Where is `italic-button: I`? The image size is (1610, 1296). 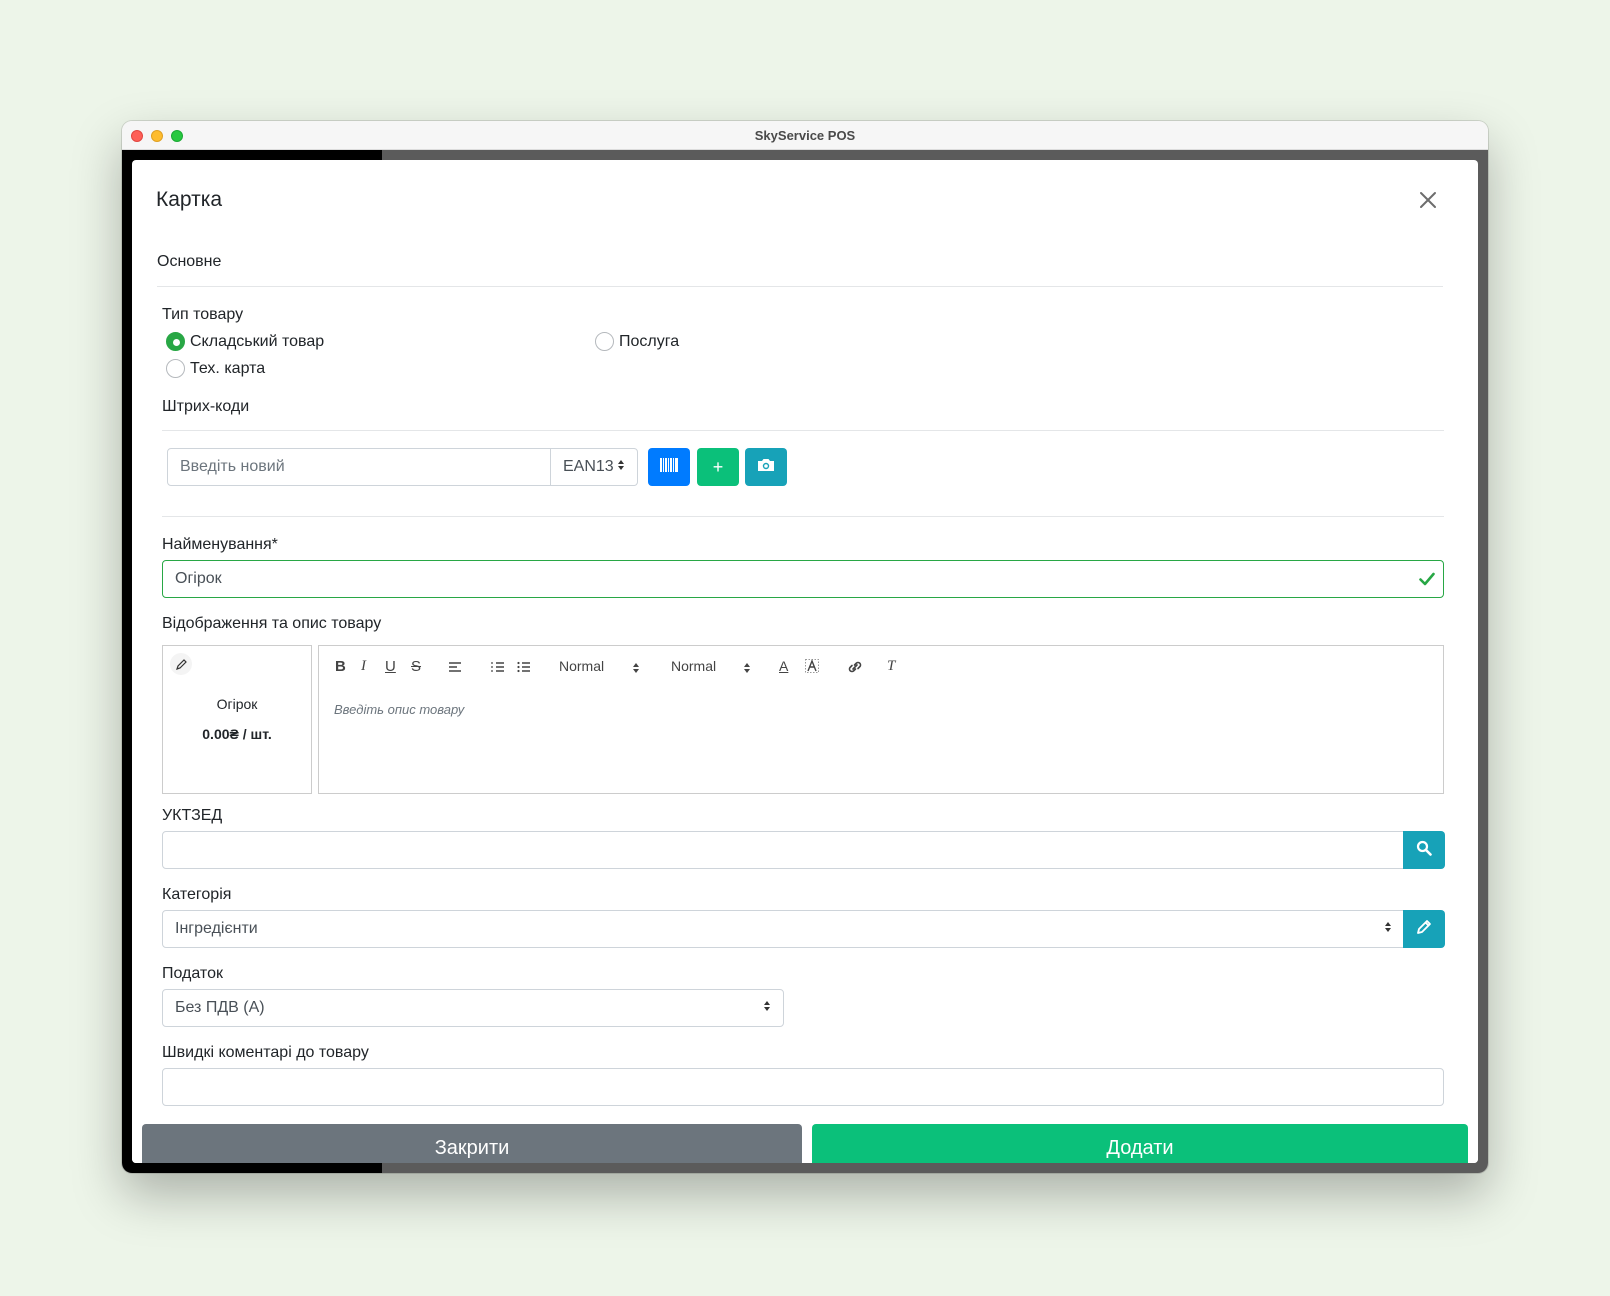
italic-button: I is located at coordinates (363, 666).